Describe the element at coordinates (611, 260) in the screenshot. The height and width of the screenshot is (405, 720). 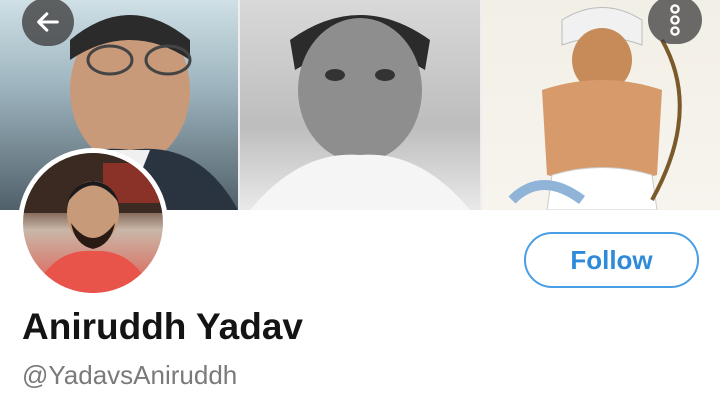
I see `follow-button: Follow` at that location.